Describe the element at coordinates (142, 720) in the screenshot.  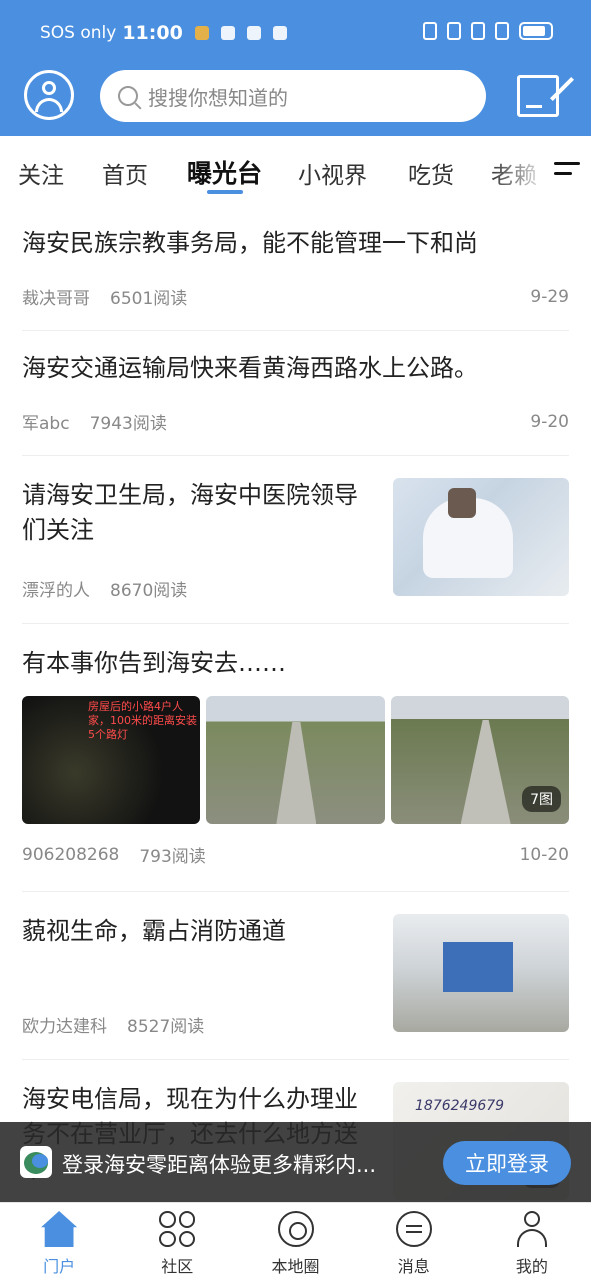
I see `image-caption: 房屋后的小路4户人家，100米的距离安装5个路灯` at that location.